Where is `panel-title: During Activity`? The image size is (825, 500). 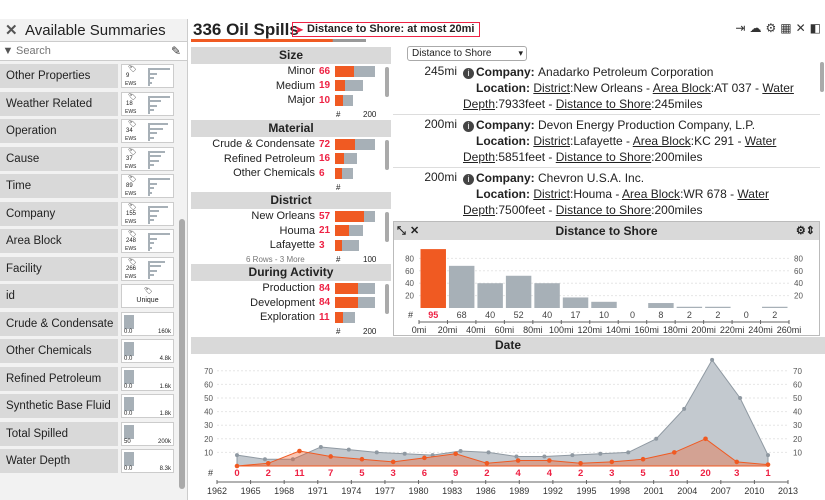 panel-title: During Activity is located at coordinates (291, 272).